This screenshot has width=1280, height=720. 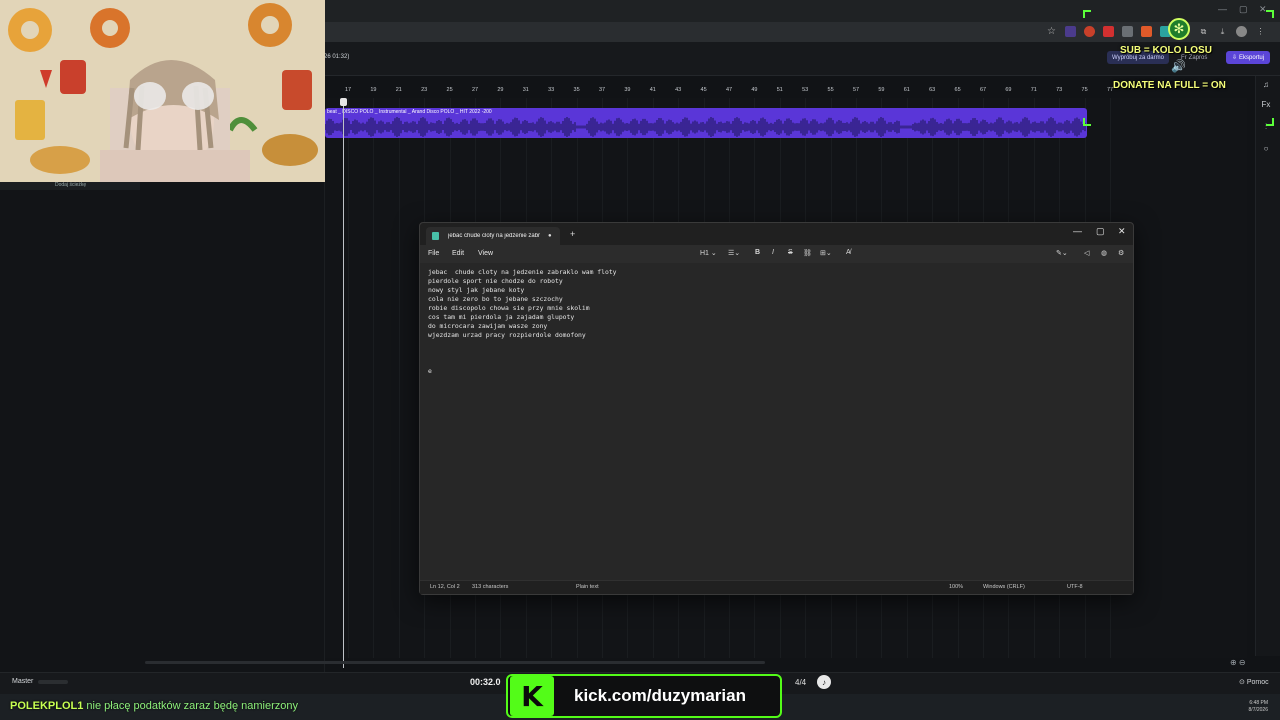 I want to click on chat-icon: ○, so click(x=1266, y=148).